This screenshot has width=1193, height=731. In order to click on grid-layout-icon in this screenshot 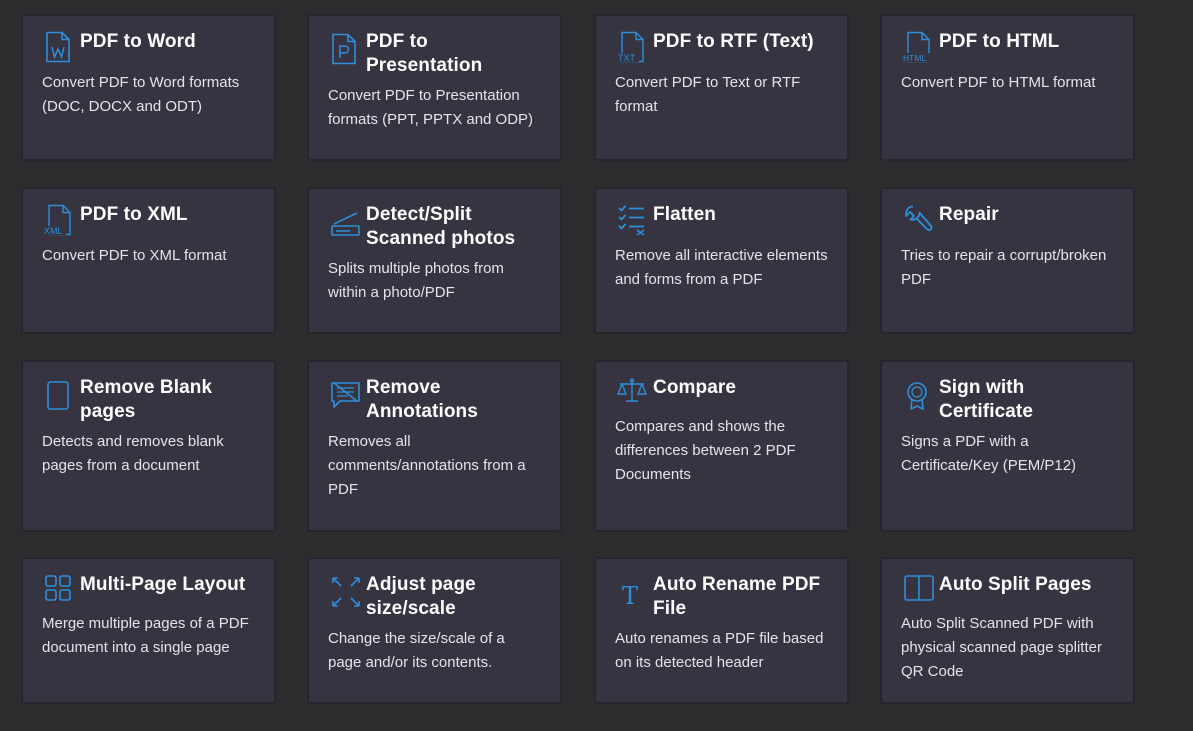, I will do `click(60, 591)`.